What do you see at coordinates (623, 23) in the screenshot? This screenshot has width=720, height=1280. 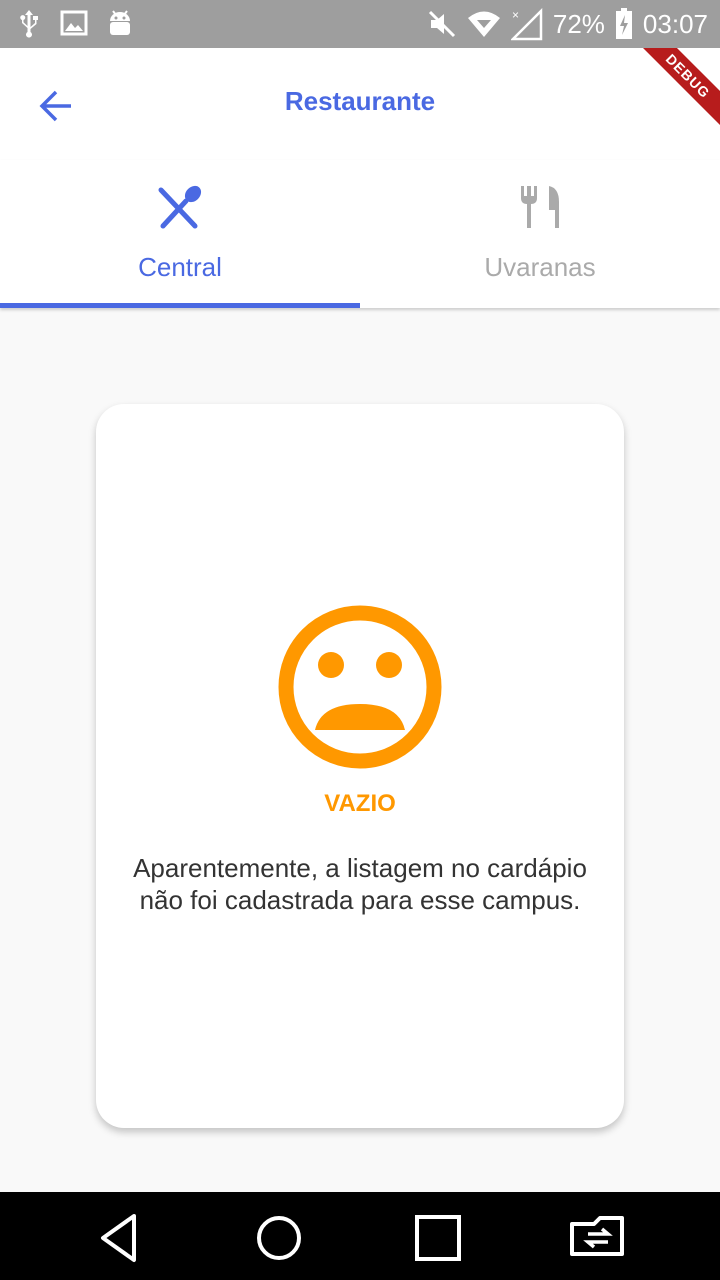 I see `battery-charging-icon` at bounding box center [623, 23].